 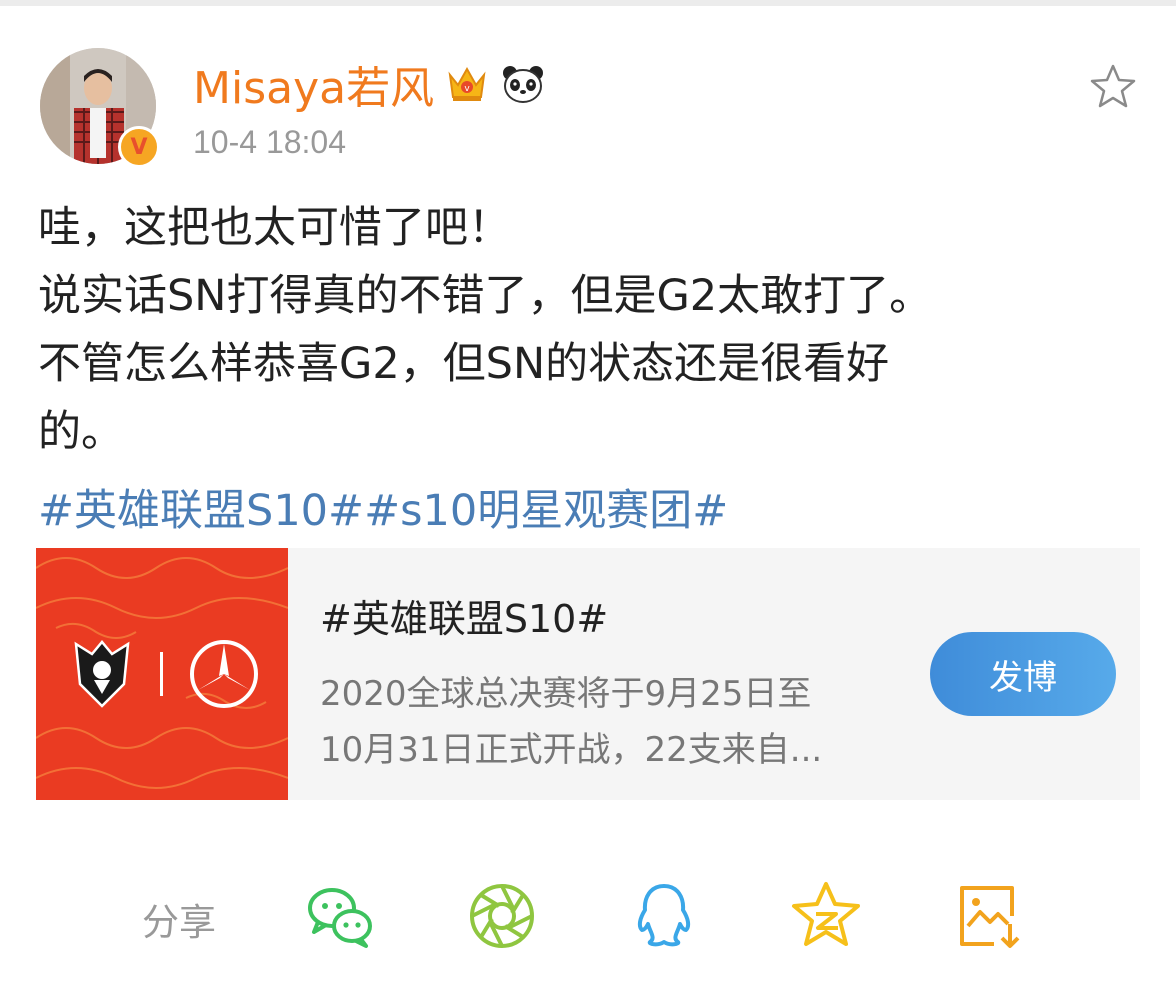 I want to click on logo-divider, so click(x=161, y=674).